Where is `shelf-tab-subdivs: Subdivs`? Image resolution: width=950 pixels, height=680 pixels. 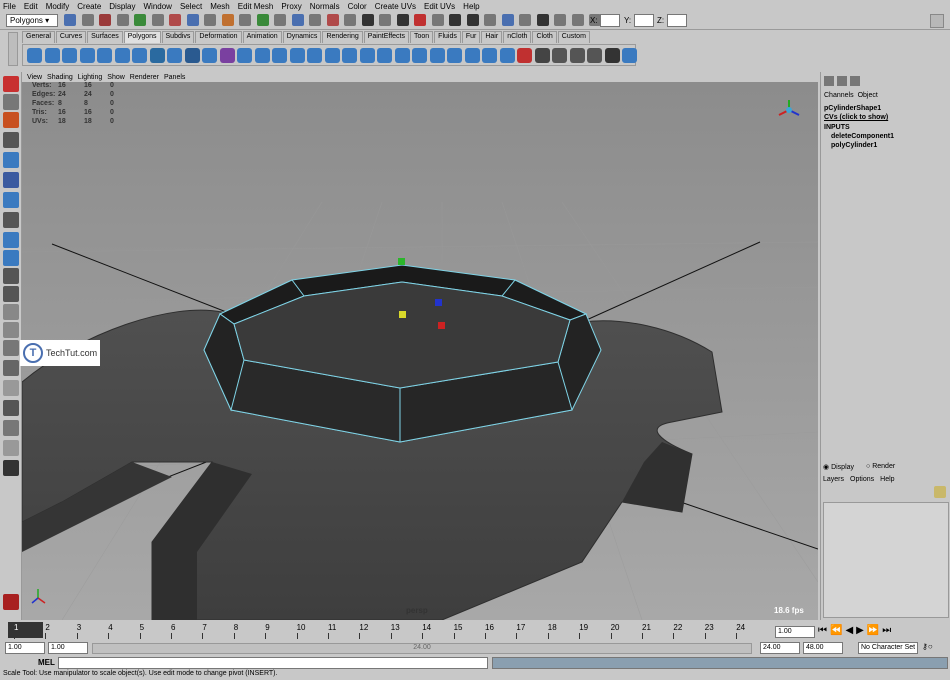 shelf-tab-subdivs: Subdivs is located at coordinates (178, 37).